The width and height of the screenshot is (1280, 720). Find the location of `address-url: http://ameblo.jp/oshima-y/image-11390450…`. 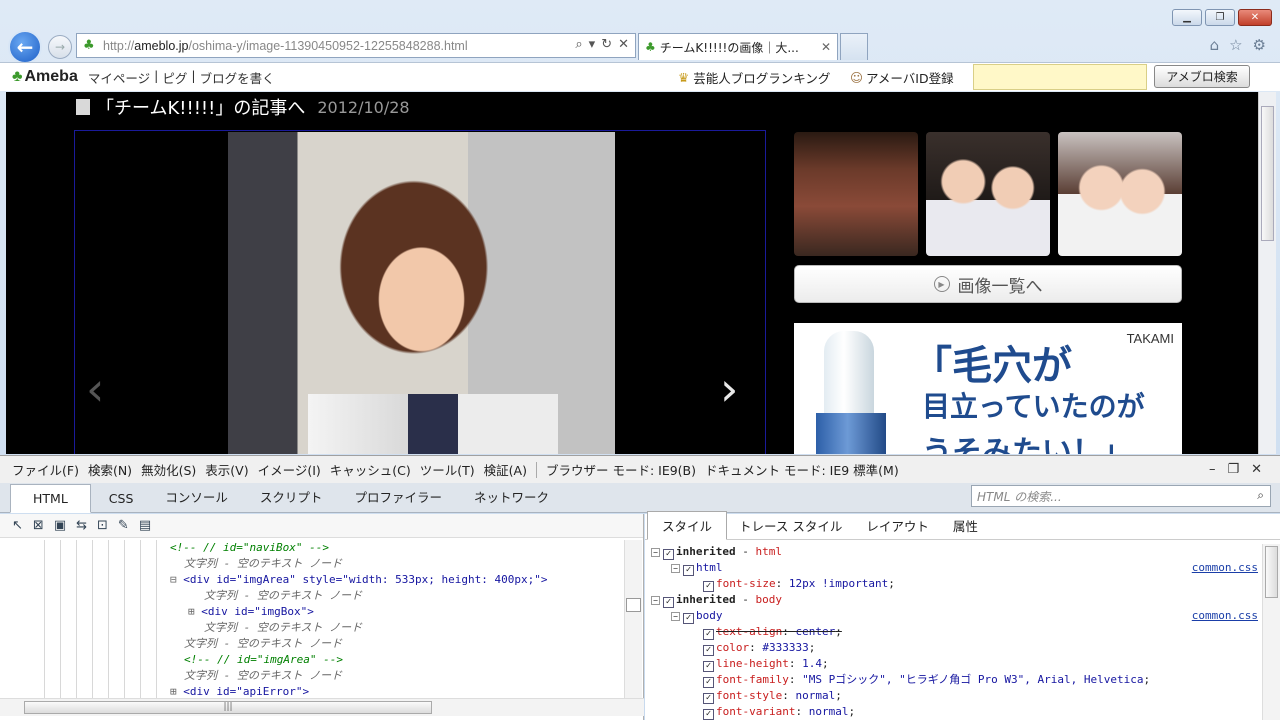

address-url: http://ameblo.jp/oshima-y/image-11390450… is located at coordinates (285, 46).